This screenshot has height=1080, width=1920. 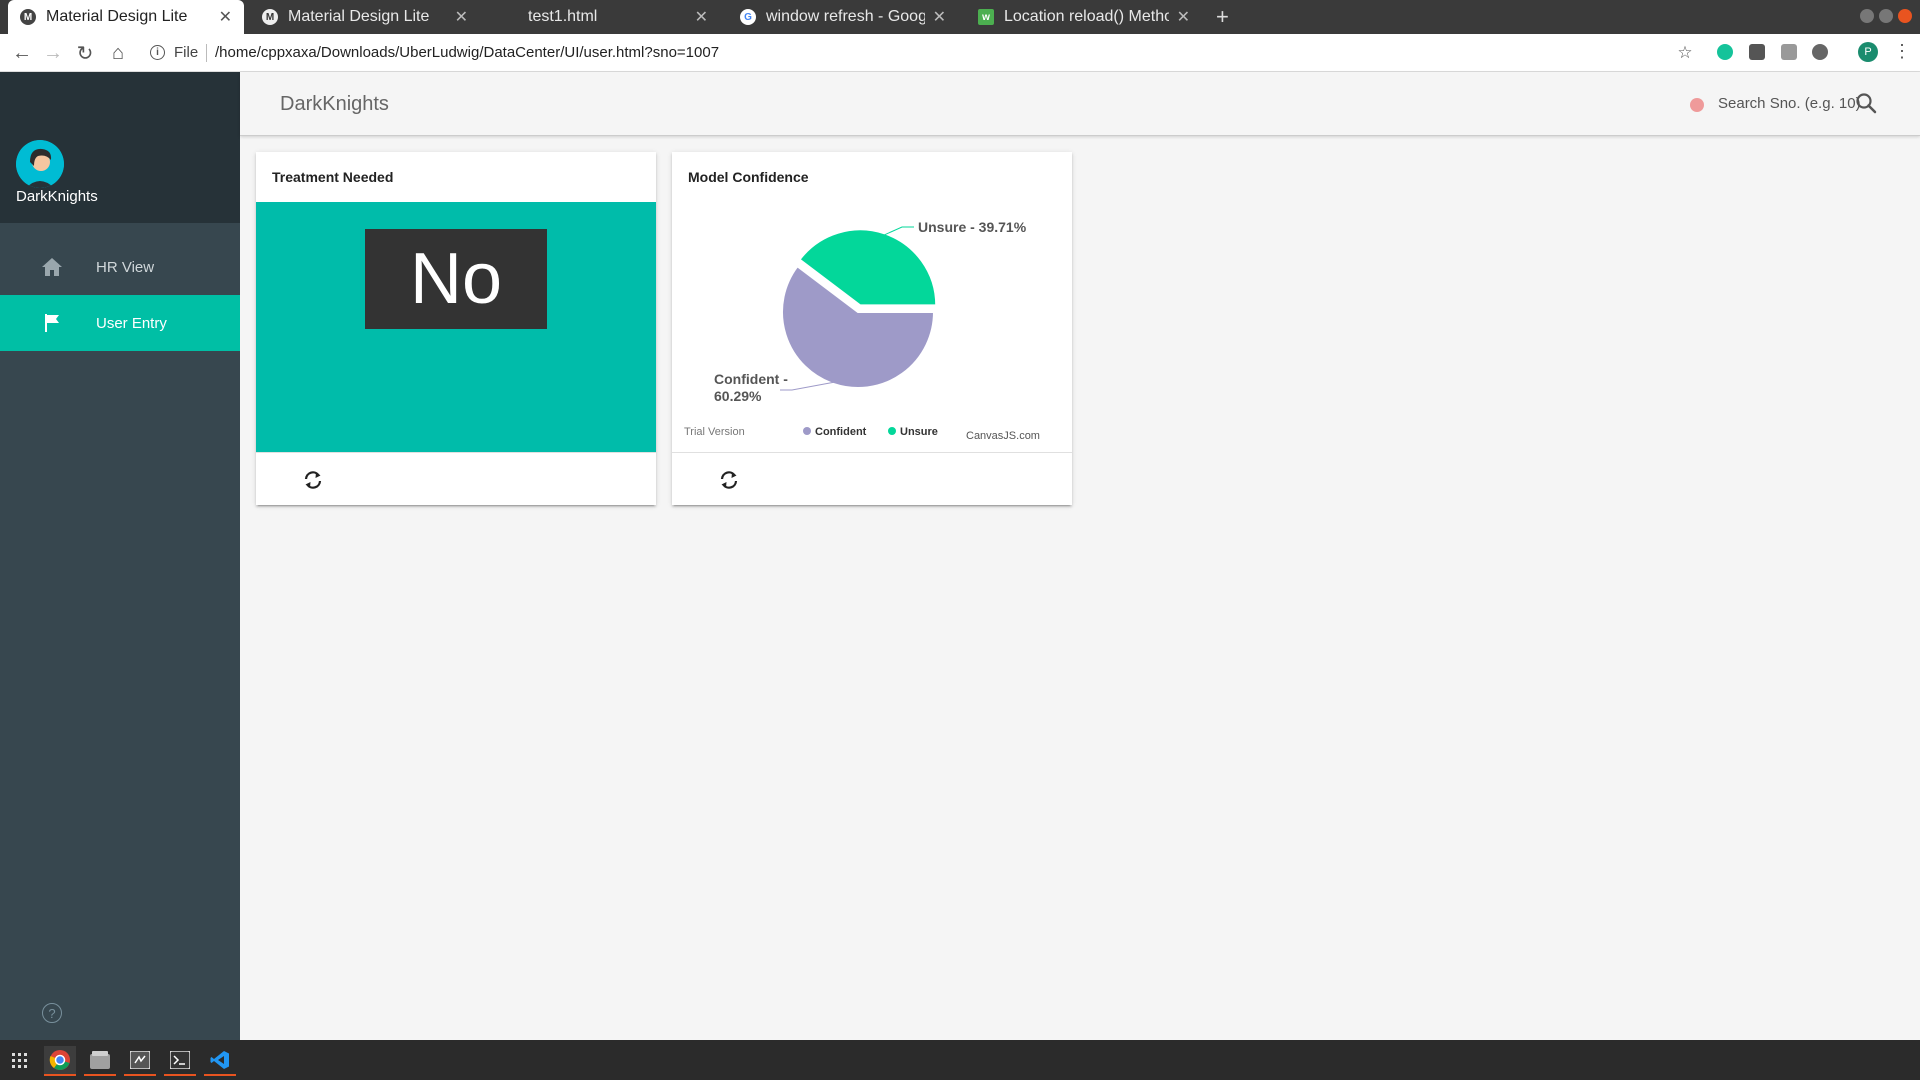 I want to click on card-title: Model Confidence, so click(x=748, y=177).